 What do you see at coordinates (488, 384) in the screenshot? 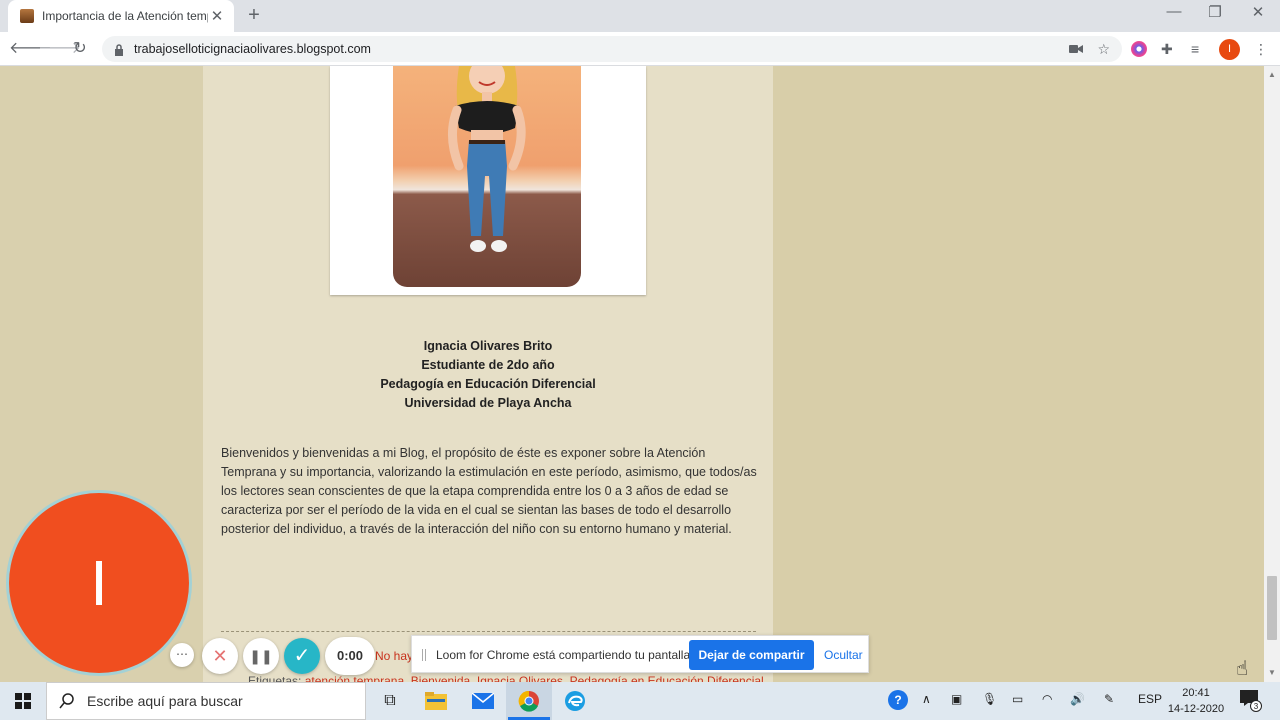
I see `author-program: Pedagogía en Educación Diferencial` at bounding box center [488, 384].